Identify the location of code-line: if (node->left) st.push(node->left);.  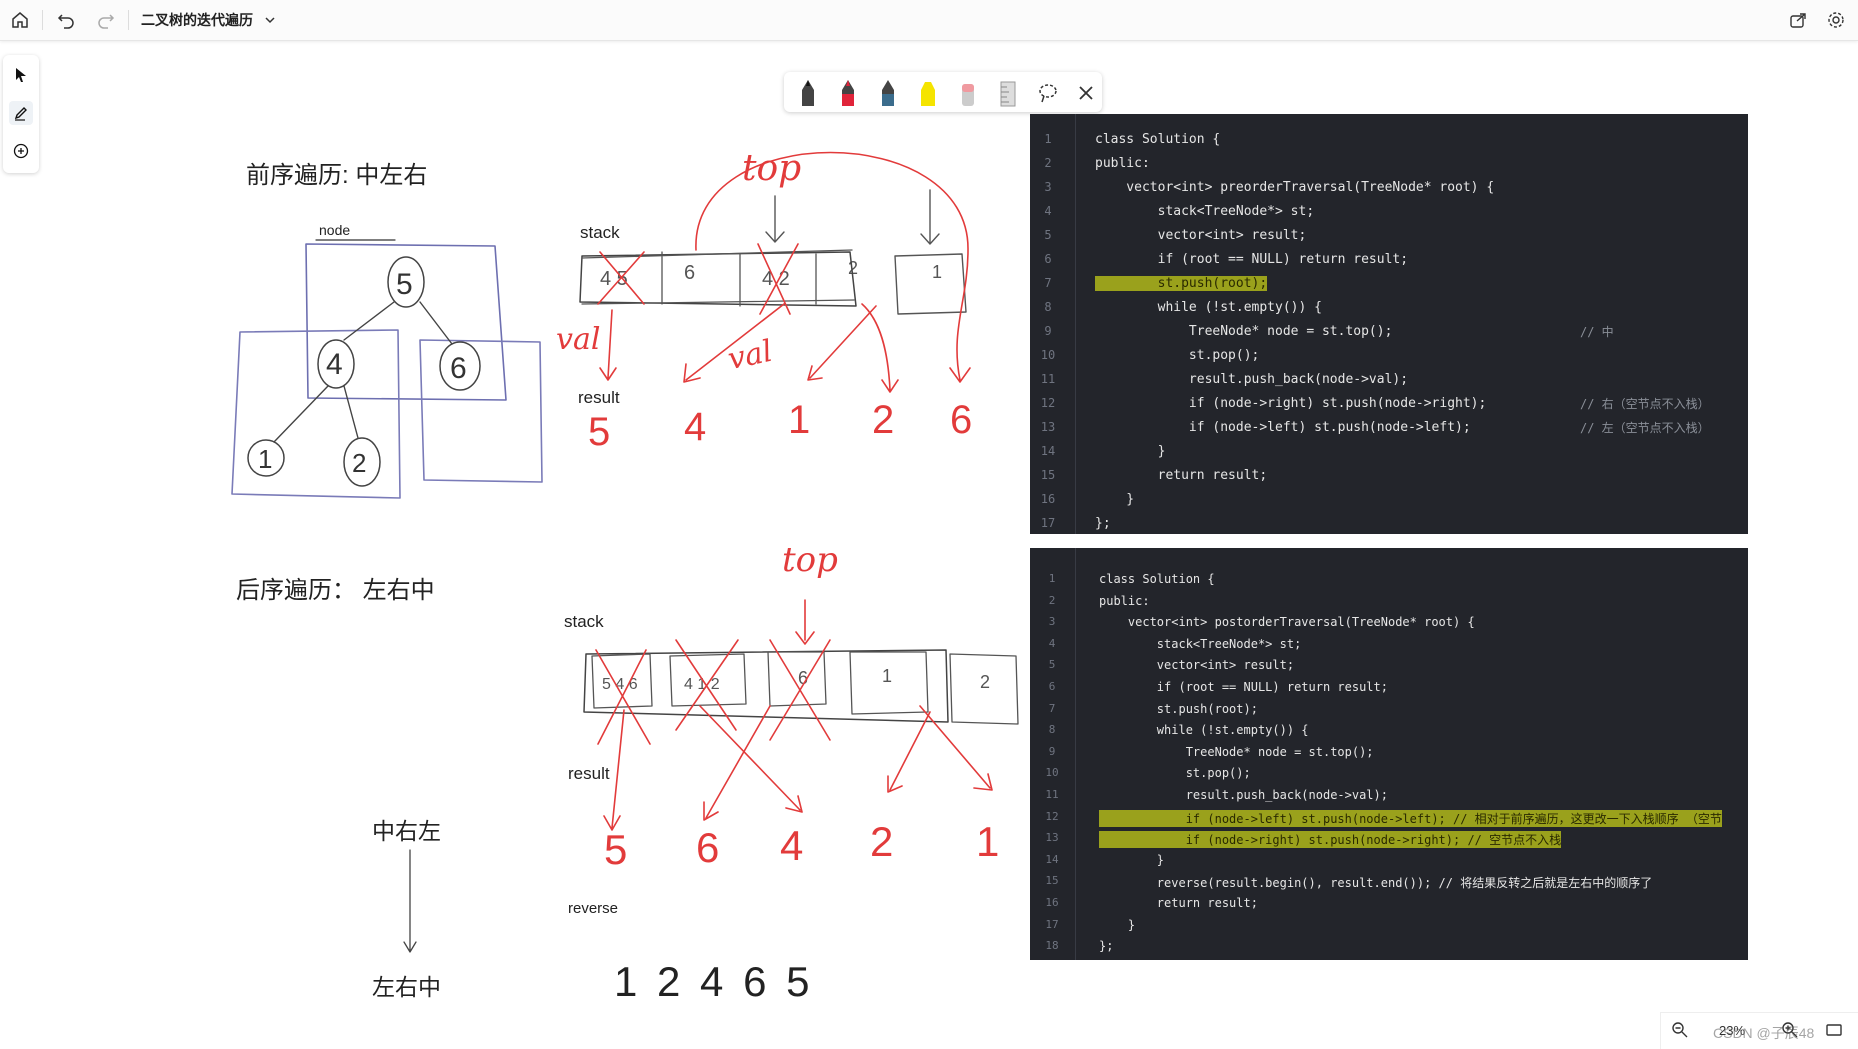
(1283, 427).